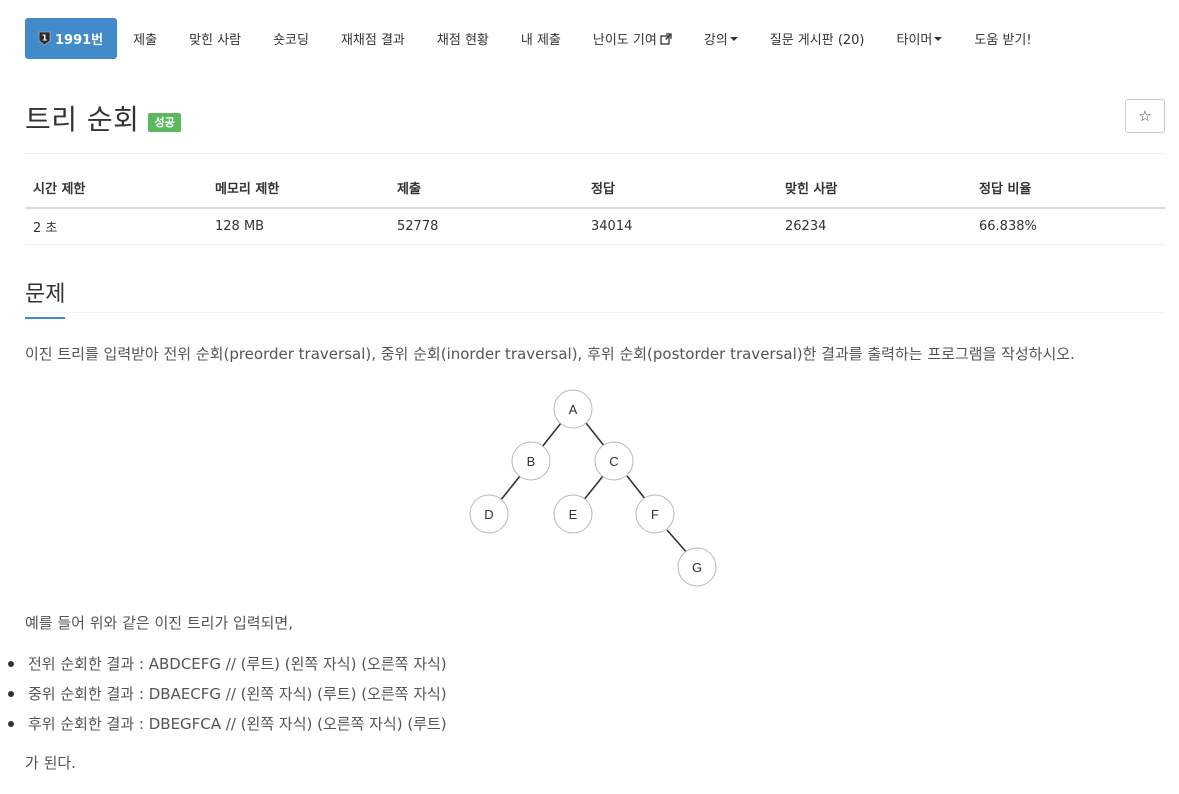  Describe the element at coordinates (874, 192) in the screenshot. I see `header-solved-users: 맞힌 사람` at that location.